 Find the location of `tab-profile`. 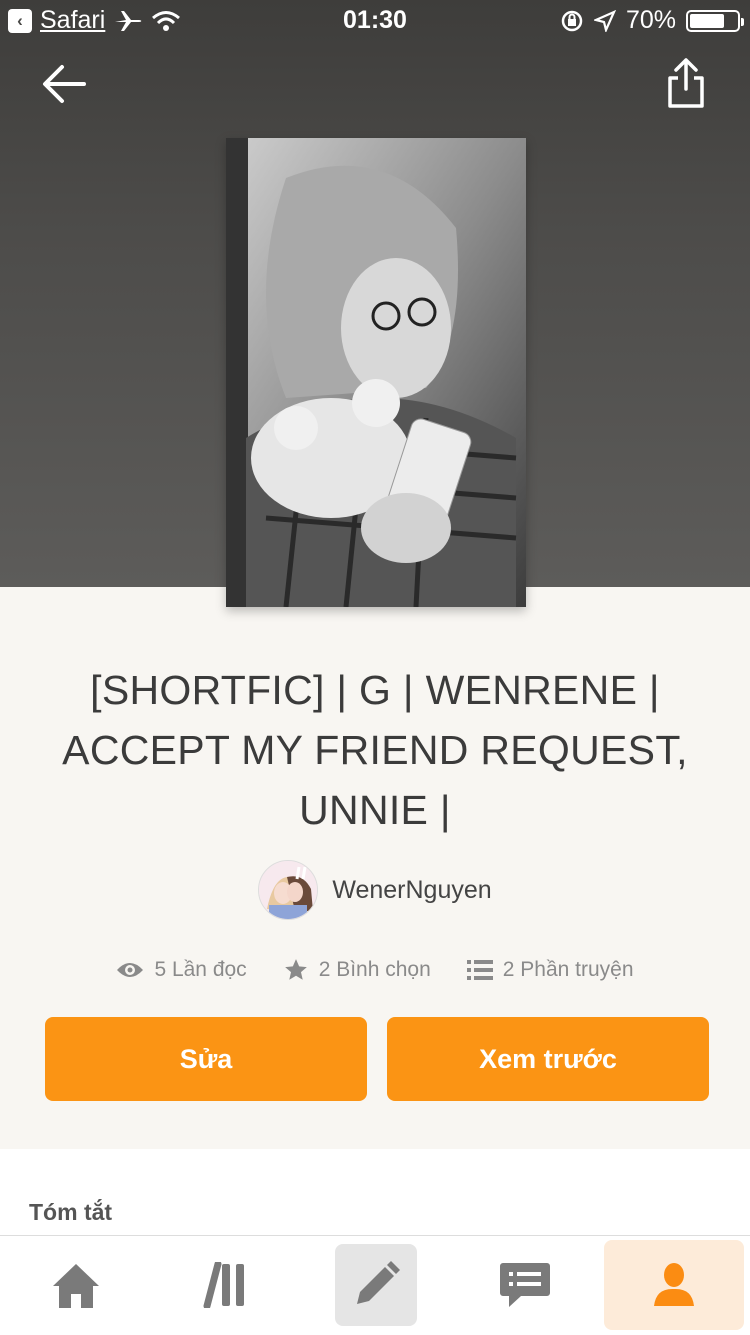

tab-profile is located at coordinates (674, 1285).